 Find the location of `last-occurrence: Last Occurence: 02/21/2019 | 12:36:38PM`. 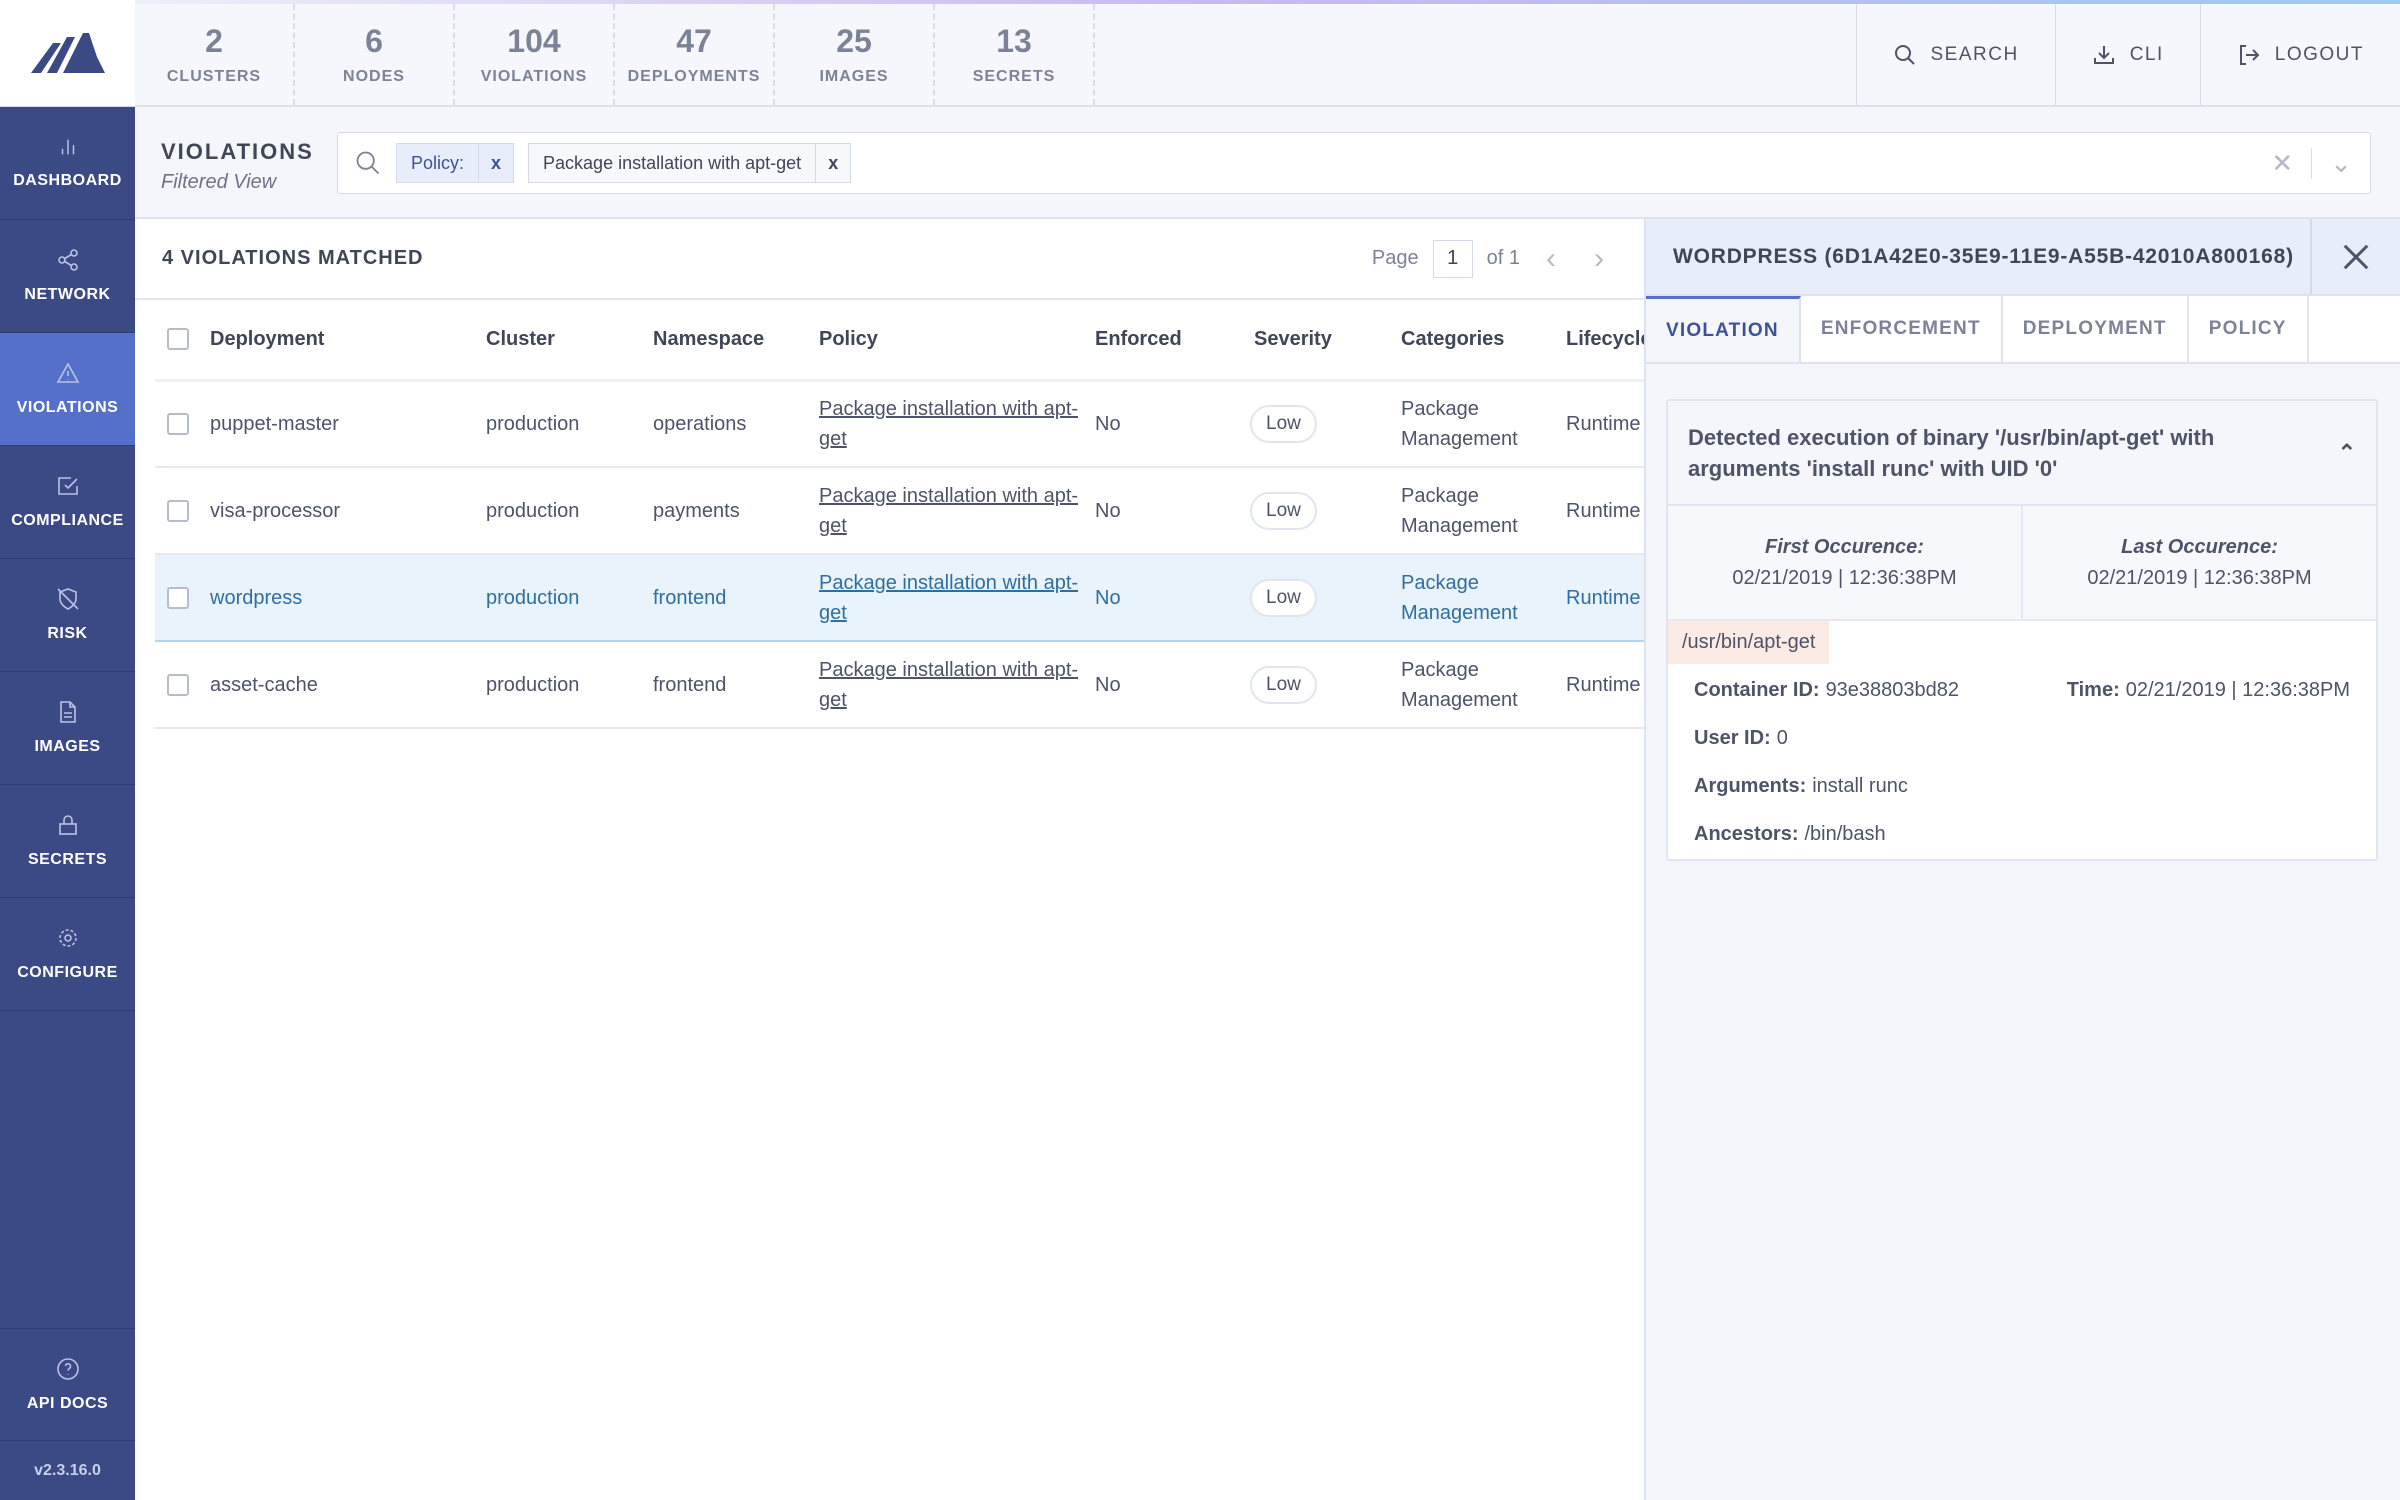

last-occurrence: Last Occurence: 02/21/2019 | 12:36:38PM is located at coordinates (2199, 562).